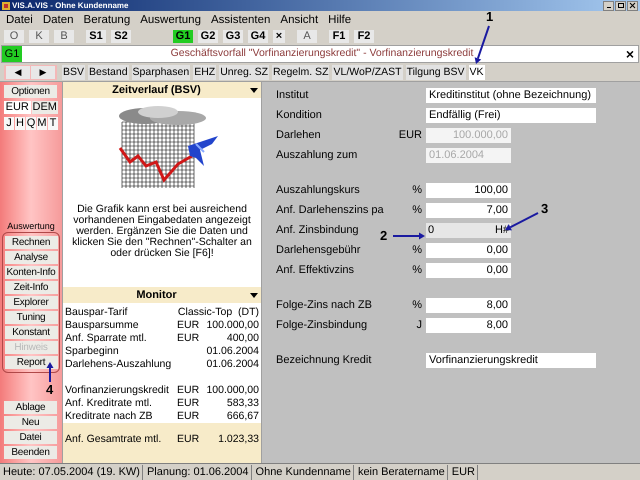 The width and height of the screenshot is (640, 480). I want to click on monitor-label: Anf. Gesamtrate mtl., so click(113, 439).